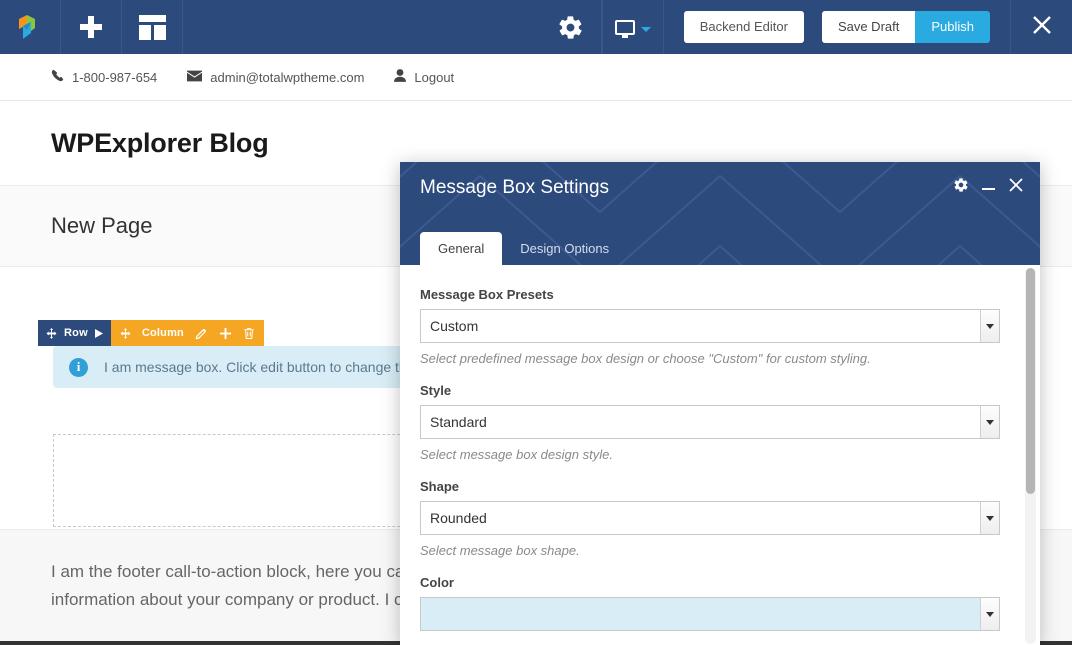  Describe the element at coordinates (78, 367) in the screenshot. I see `info-circle-icon: i` at that location.